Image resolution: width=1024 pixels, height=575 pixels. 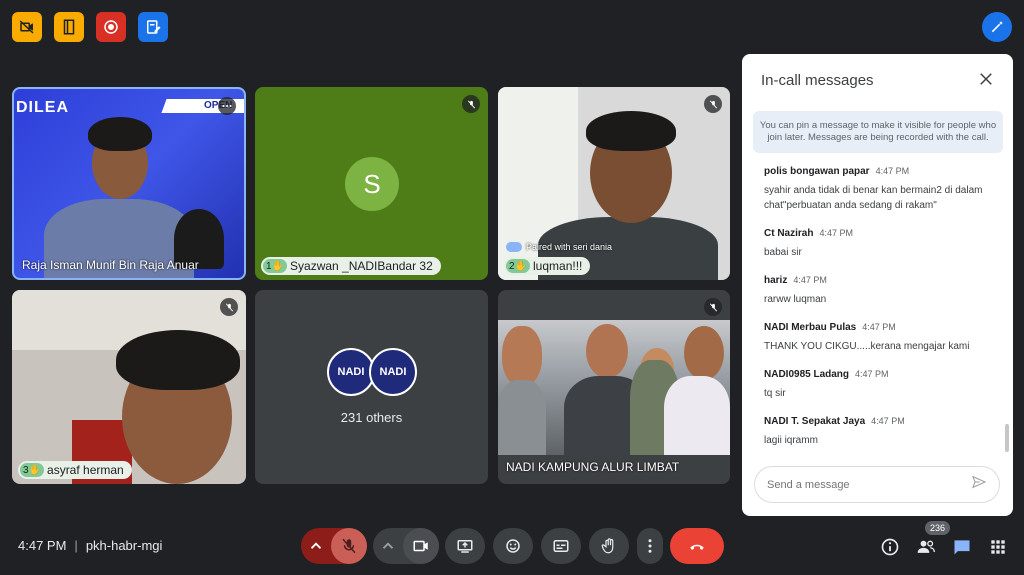 I want to click on message-sender: hariz, so click(x=776, y=280).